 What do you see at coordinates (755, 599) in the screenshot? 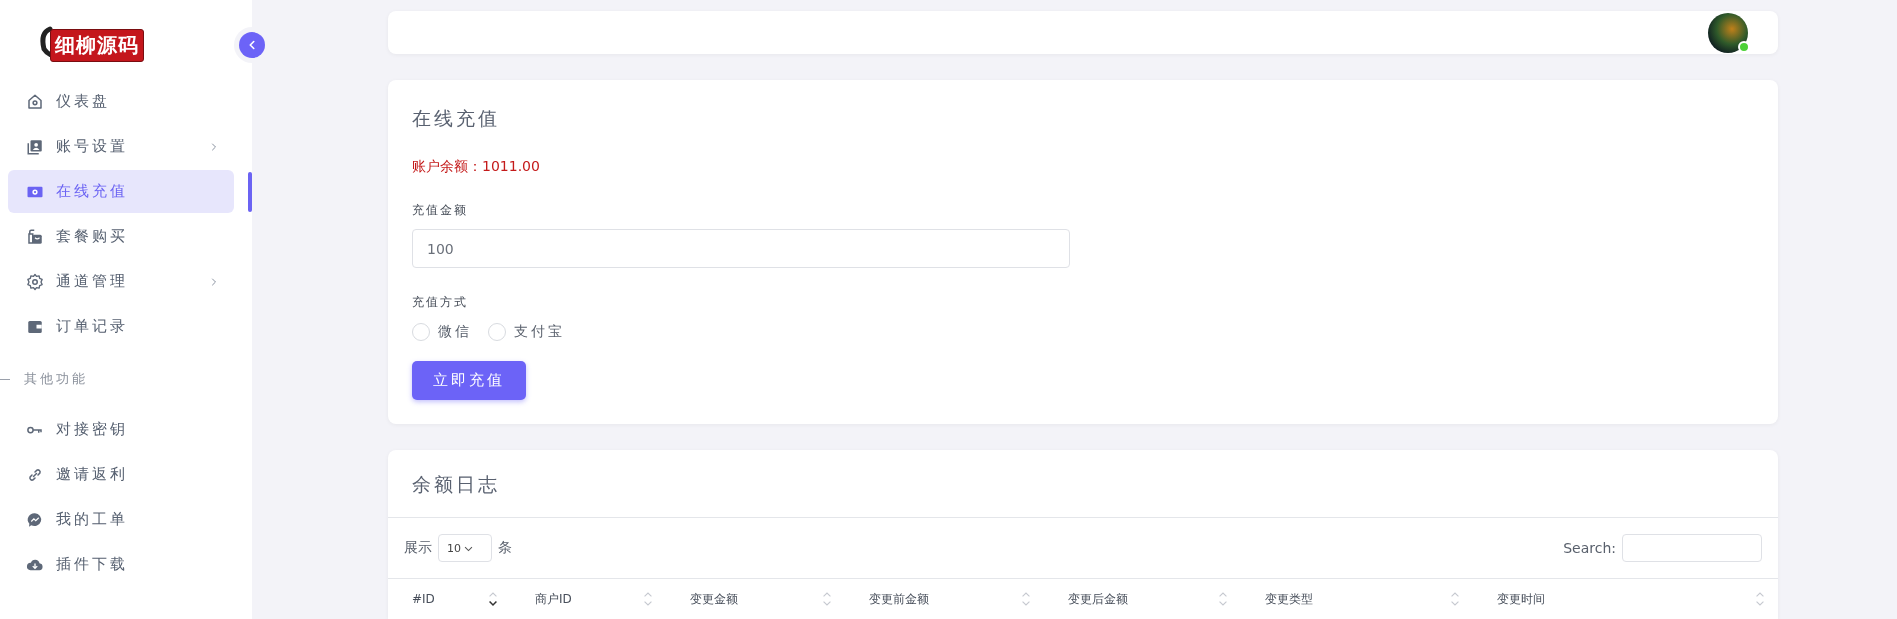
I see `column-header: 变更金额` at bounding box center [755, 599].